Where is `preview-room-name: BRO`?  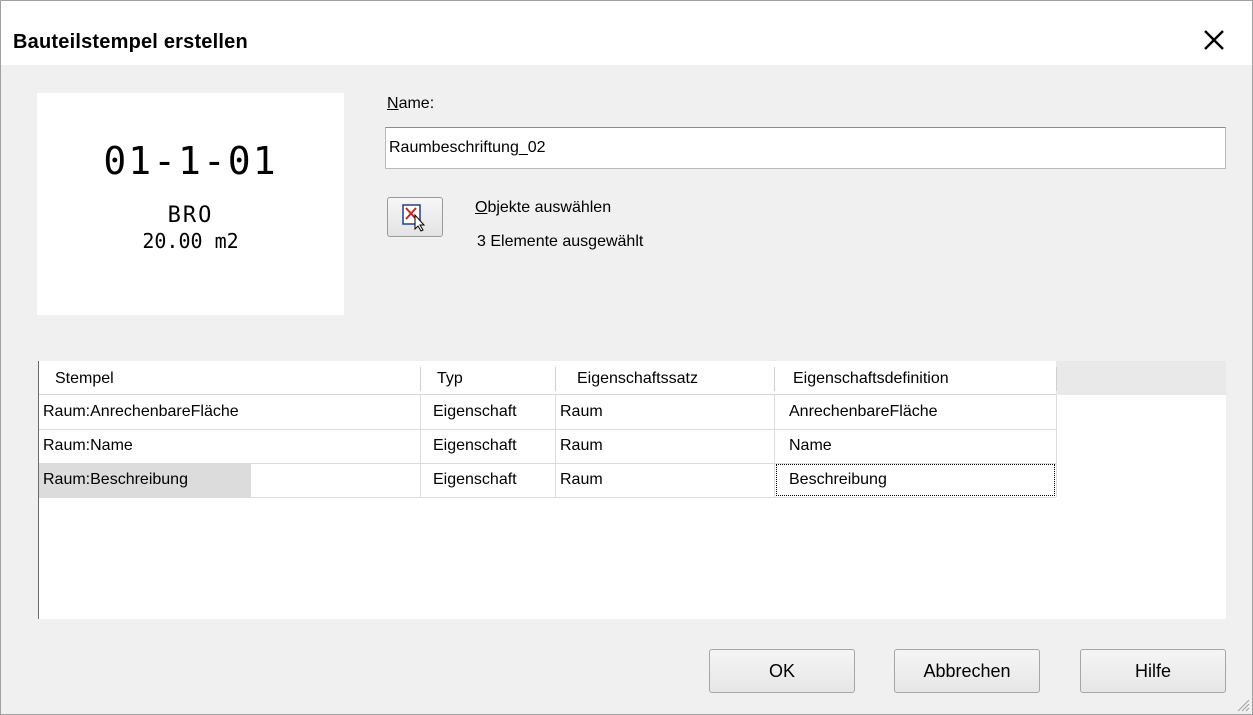 preview-room-name: BRO is located at coordinates (190, 215).